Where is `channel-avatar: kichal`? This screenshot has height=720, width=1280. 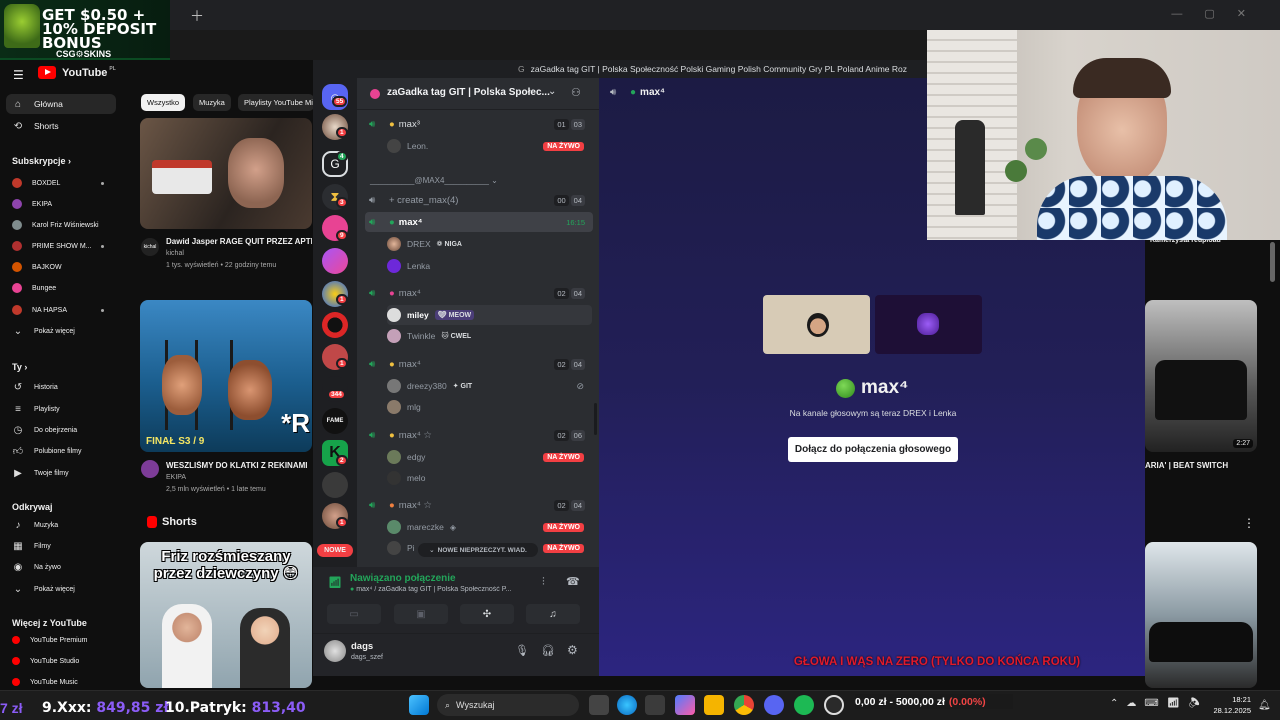
channel-avatar: kichal is located at coordinates (150, 247).